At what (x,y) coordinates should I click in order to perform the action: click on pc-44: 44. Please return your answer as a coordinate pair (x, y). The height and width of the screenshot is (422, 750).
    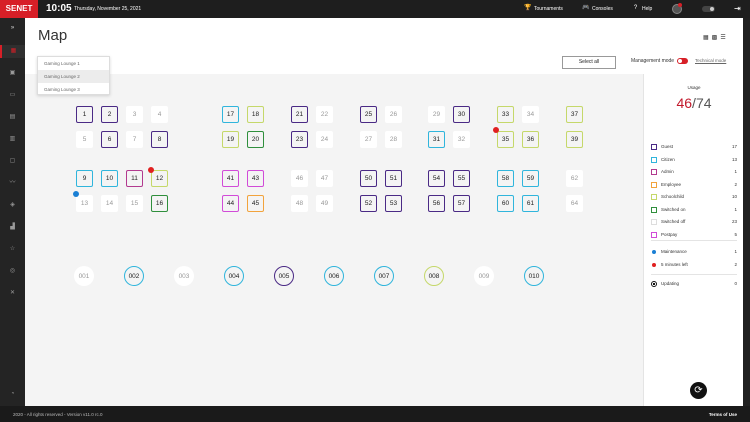
    Looking at the image, I should click on (230, 203).